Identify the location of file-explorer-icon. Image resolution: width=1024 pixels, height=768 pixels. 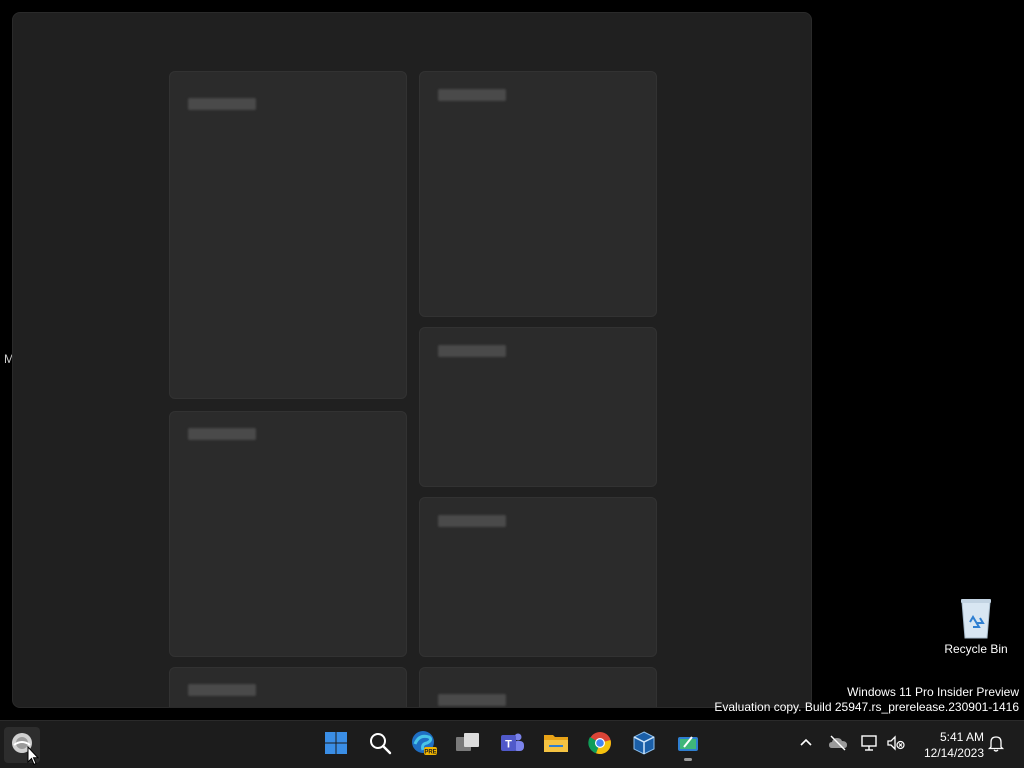
(556, 745).